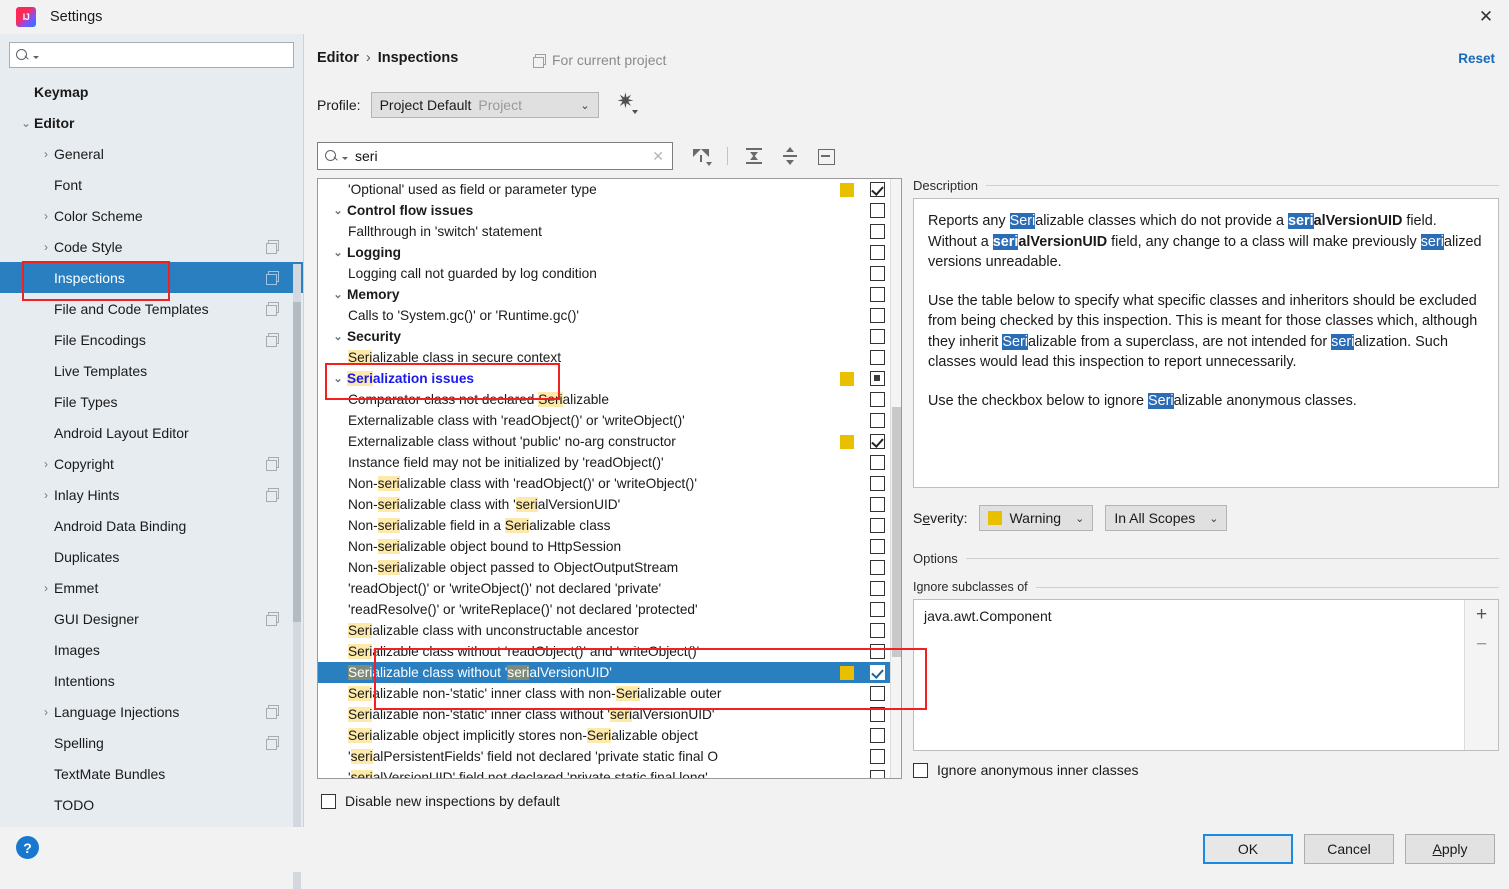  Describe the element at coordinates (609, 315) in the screenshot. I see `inspection-row: Calls to 'System.gc()' or 'Runtime.gc()'` at that location.